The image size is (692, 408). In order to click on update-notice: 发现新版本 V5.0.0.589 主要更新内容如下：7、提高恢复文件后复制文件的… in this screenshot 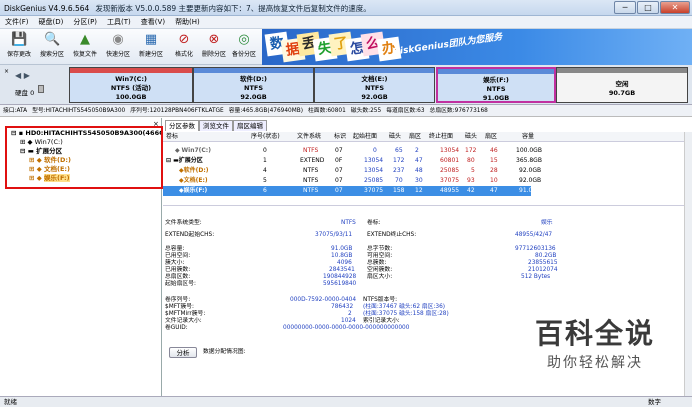, I will do `click(232, 8)`.